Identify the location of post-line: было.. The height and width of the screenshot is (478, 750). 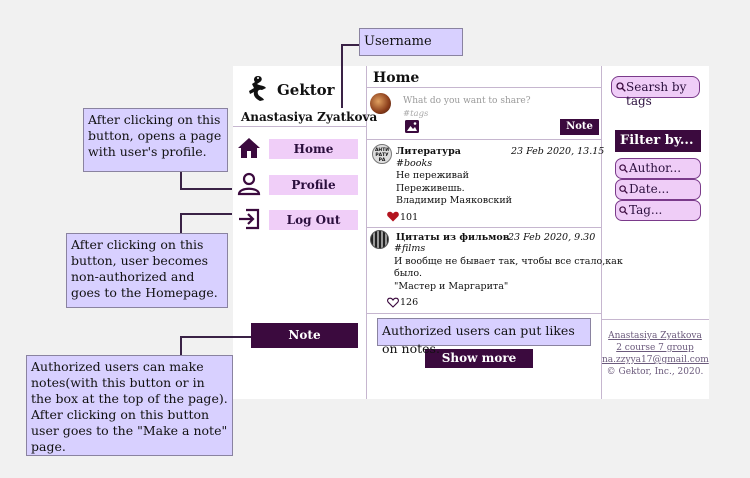
(408, 273).